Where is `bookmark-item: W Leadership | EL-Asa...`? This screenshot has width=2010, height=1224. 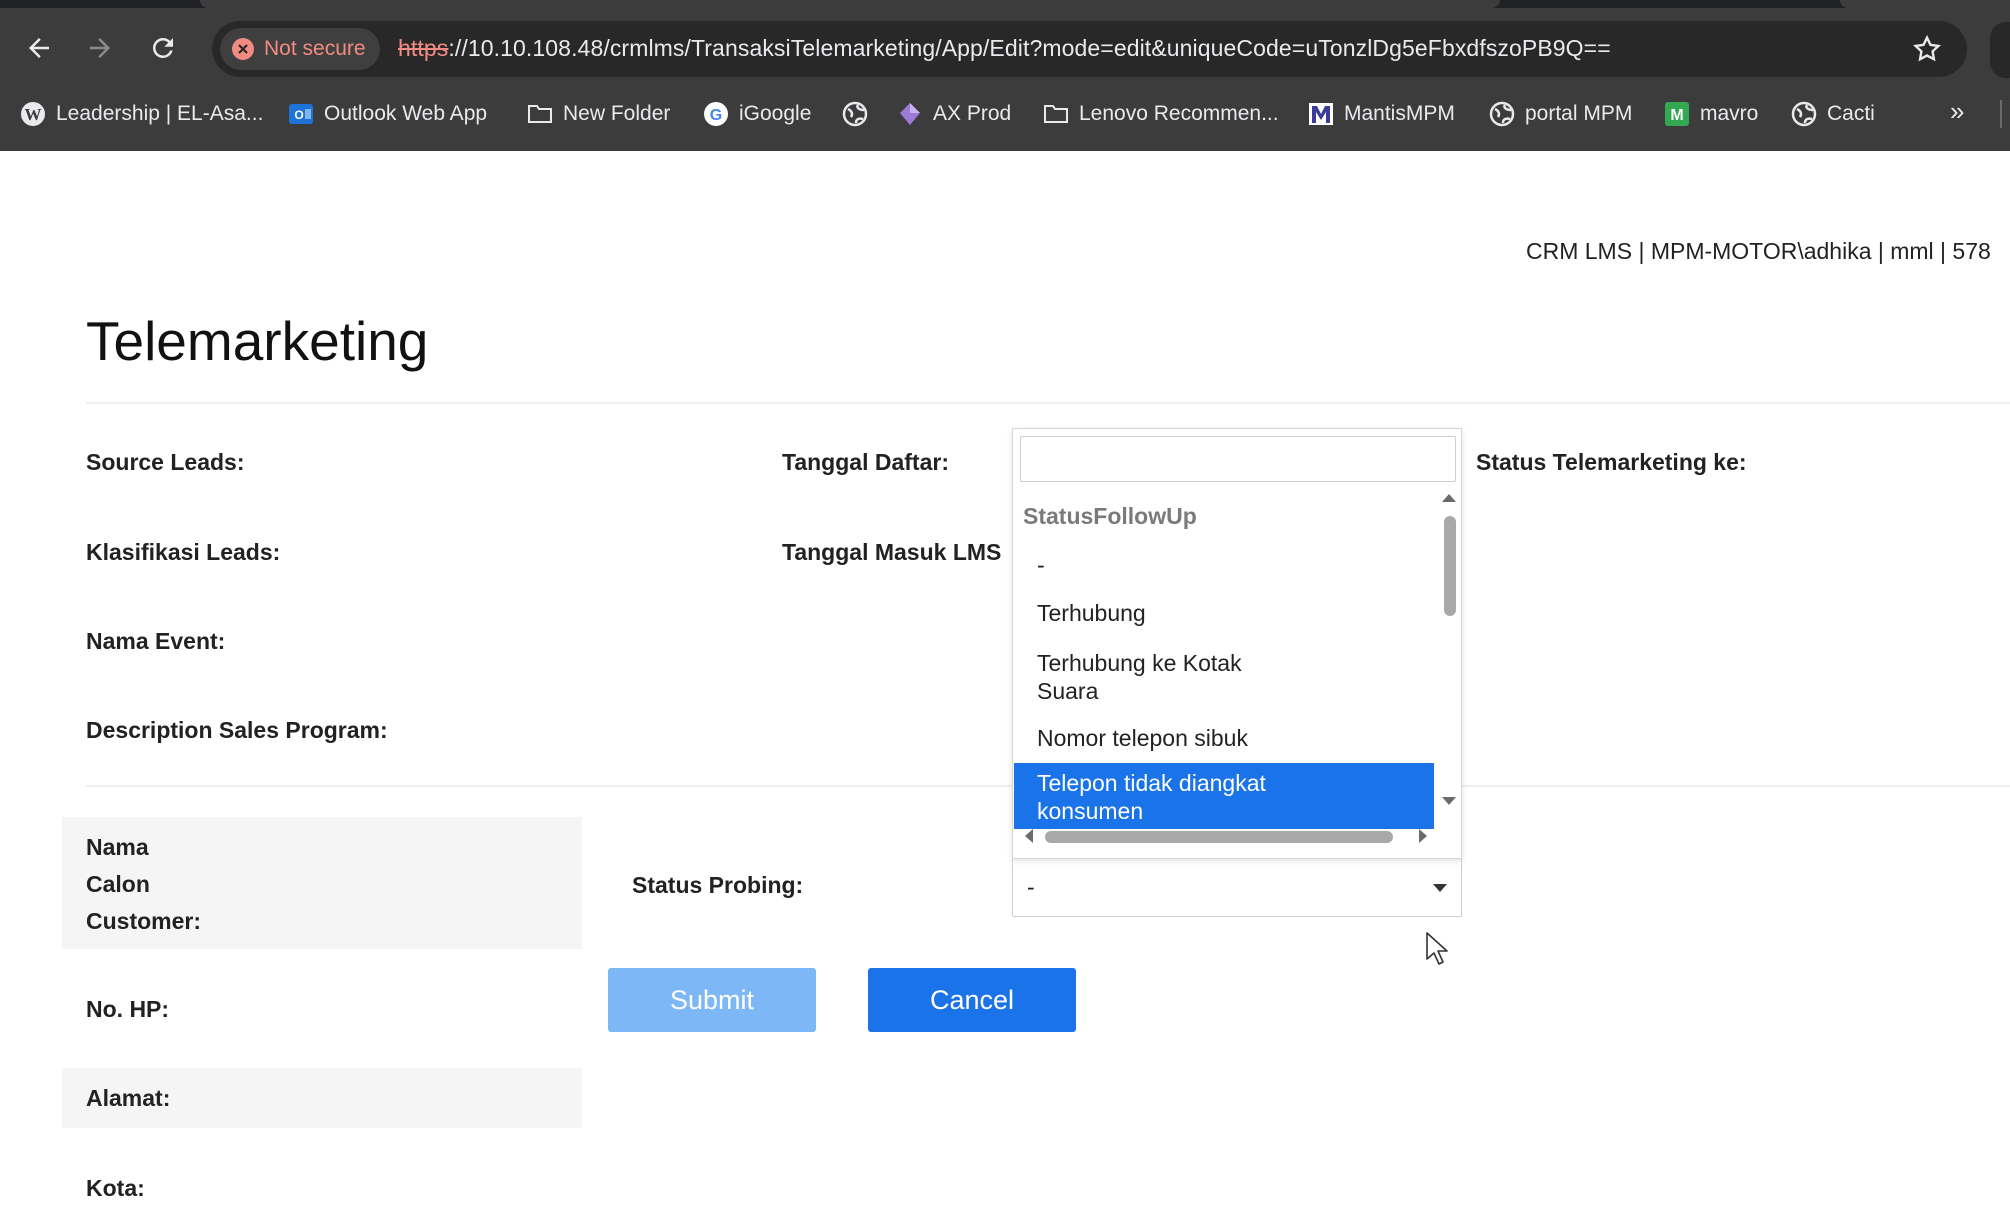 bookmark-item: W Leadership | EL-Asa... is located at coordinates (141, 114).